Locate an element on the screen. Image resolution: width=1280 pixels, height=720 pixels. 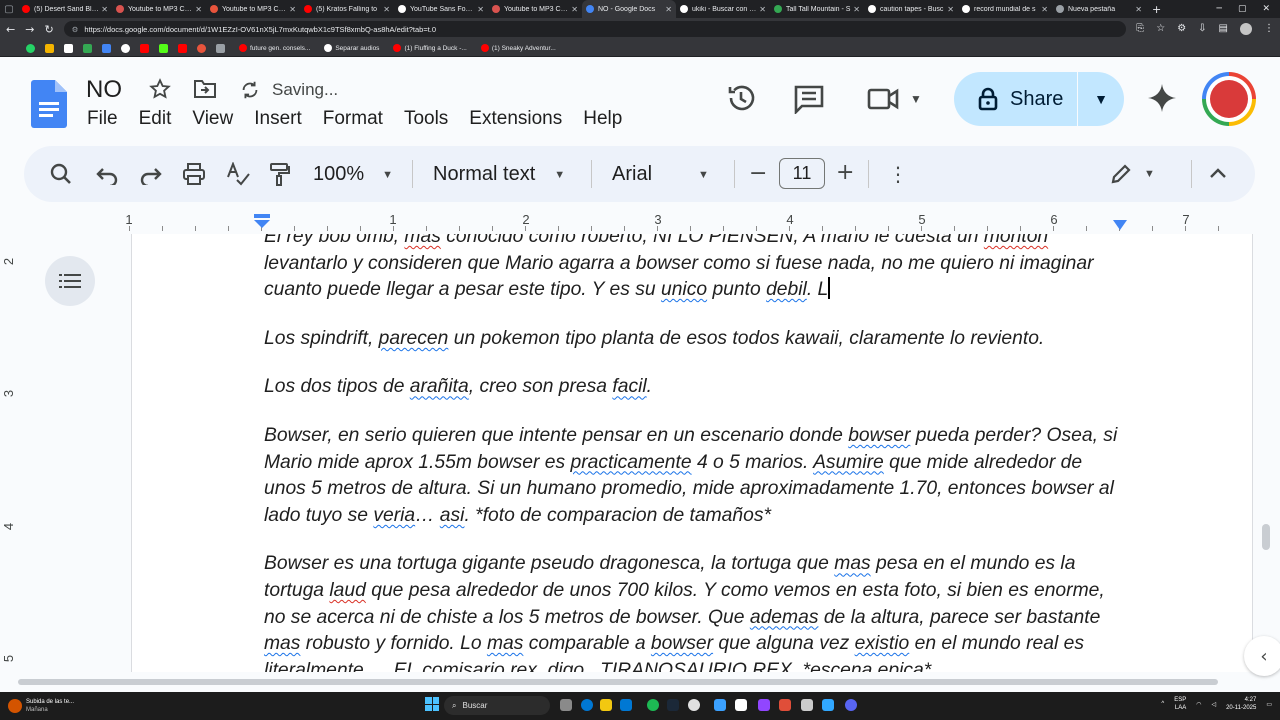
github-icon is located at coordinates (125, 48).